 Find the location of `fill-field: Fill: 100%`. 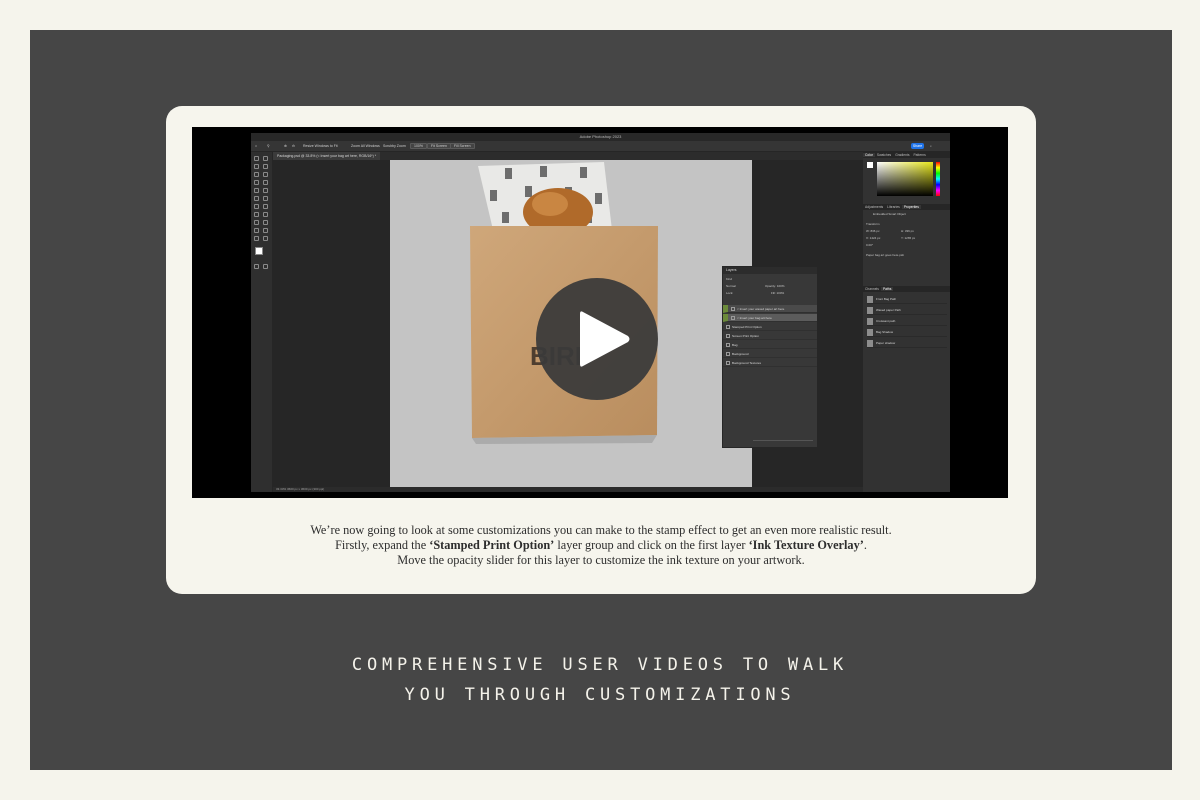

fill-field: Fill: 100% is located at coordinates (777, 293).